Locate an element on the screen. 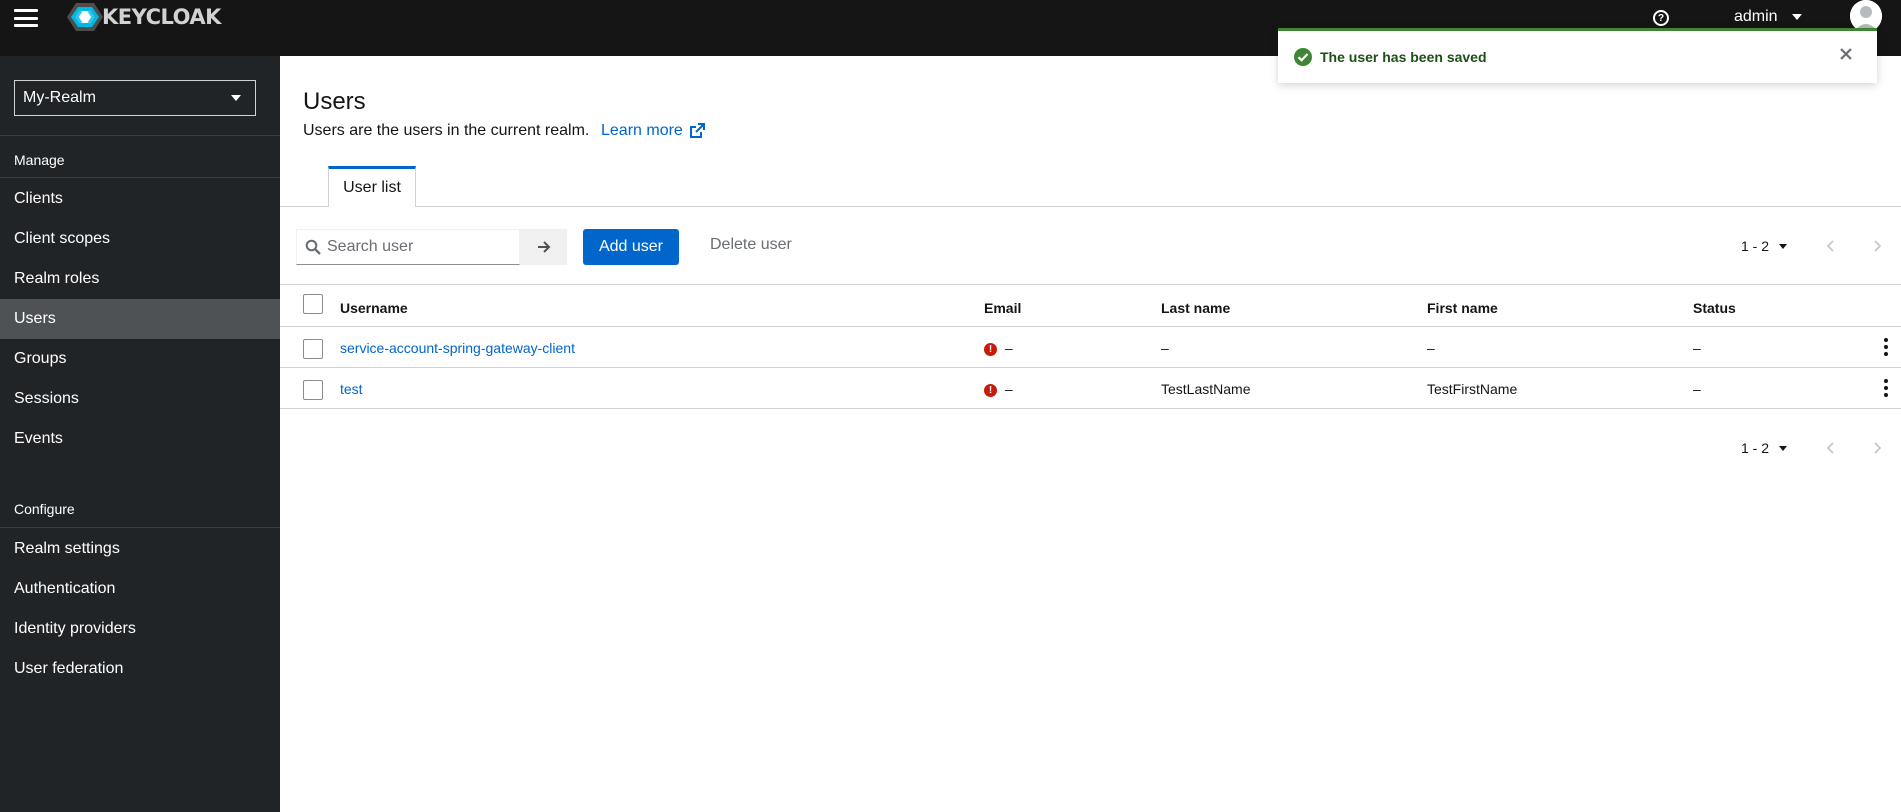 The image size is (1901, 812). search-submit-button is located at coordinates (543, 247).